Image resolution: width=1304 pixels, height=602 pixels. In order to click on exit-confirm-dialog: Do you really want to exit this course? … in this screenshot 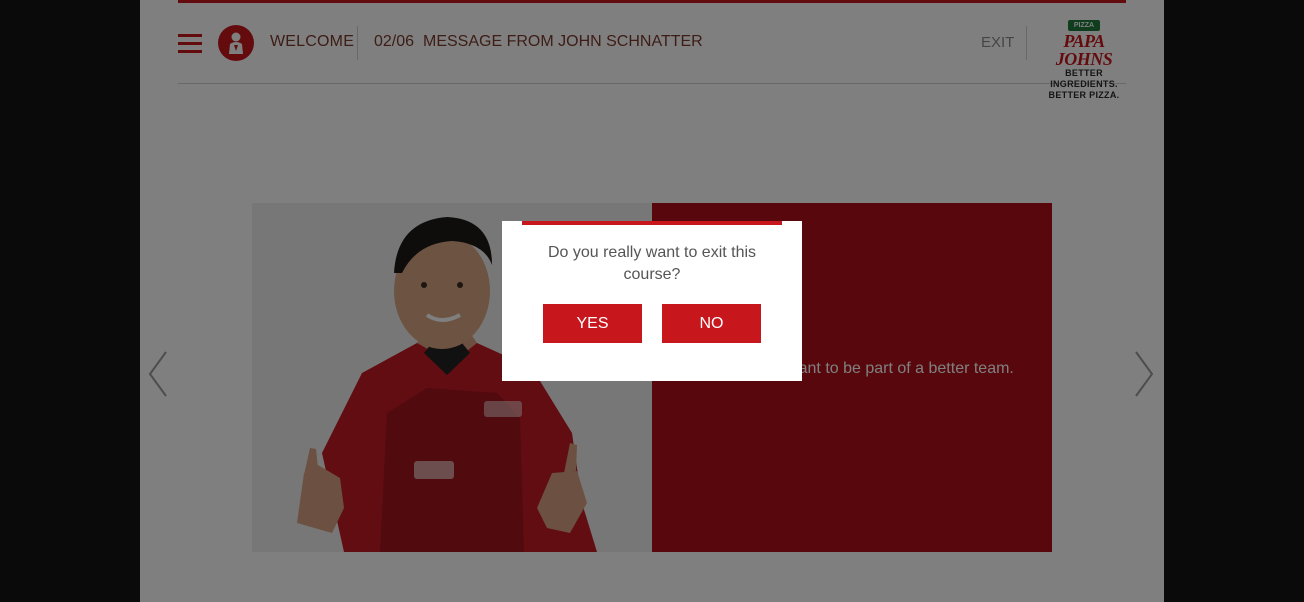, I will do `click(652, 301)`.